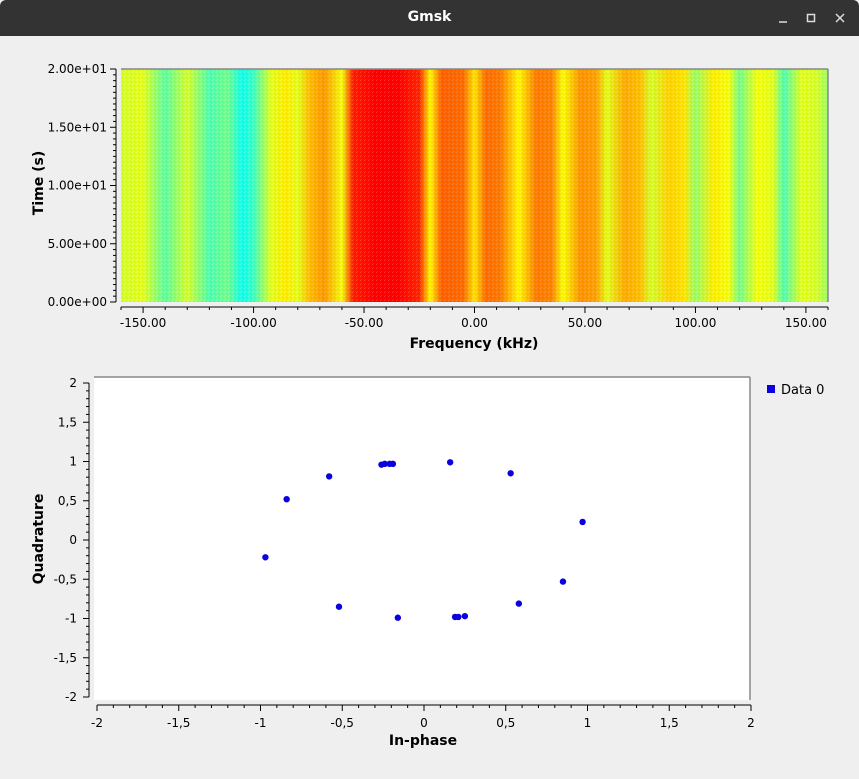 The width and height of the screenshot is (859, 779). What do you see at coordinates (73, 462) in the screenshot?
I see `constellation-y-tick-label: 1` at bounding box center [73, 462].